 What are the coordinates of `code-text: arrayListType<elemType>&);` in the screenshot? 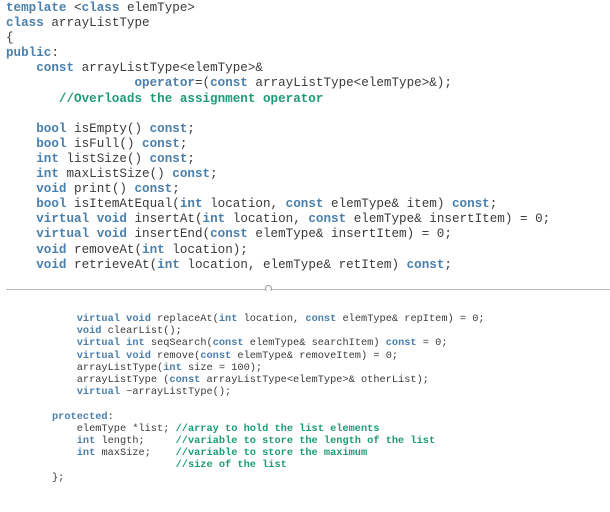 It's located at (349, 83).